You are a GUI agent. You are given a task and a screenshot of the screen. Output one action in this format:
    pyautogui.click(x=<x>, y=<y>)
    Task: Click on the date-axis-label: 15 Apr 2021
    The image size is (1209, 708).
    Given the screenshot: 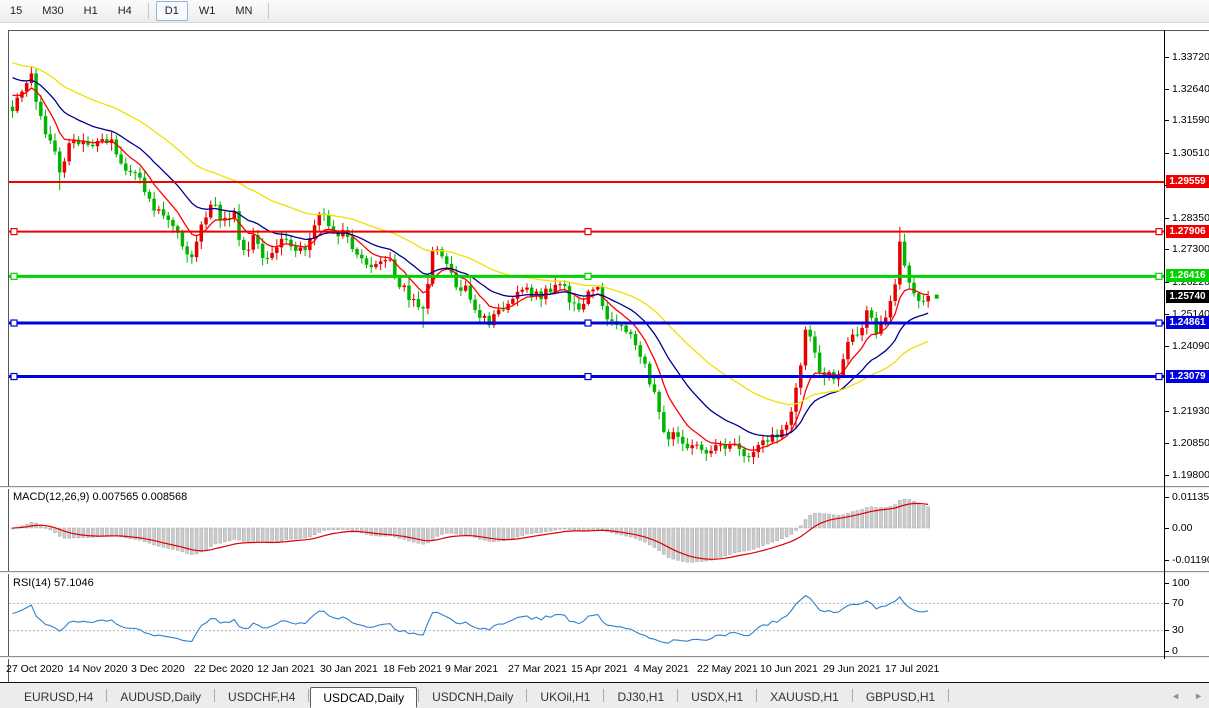 What is the action you would take?
    pyautogui.click(x=599, y=669)
    